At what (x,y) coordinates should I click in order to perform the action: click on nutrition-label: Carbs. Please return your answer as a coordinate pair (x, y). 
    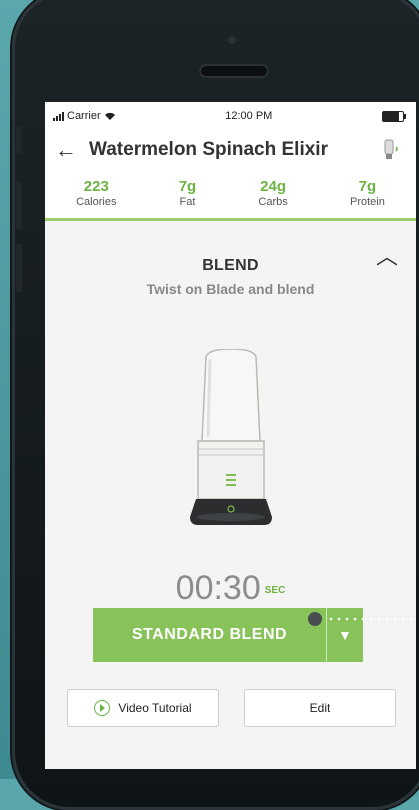
    Looking at the image, I should click on (273, 202).